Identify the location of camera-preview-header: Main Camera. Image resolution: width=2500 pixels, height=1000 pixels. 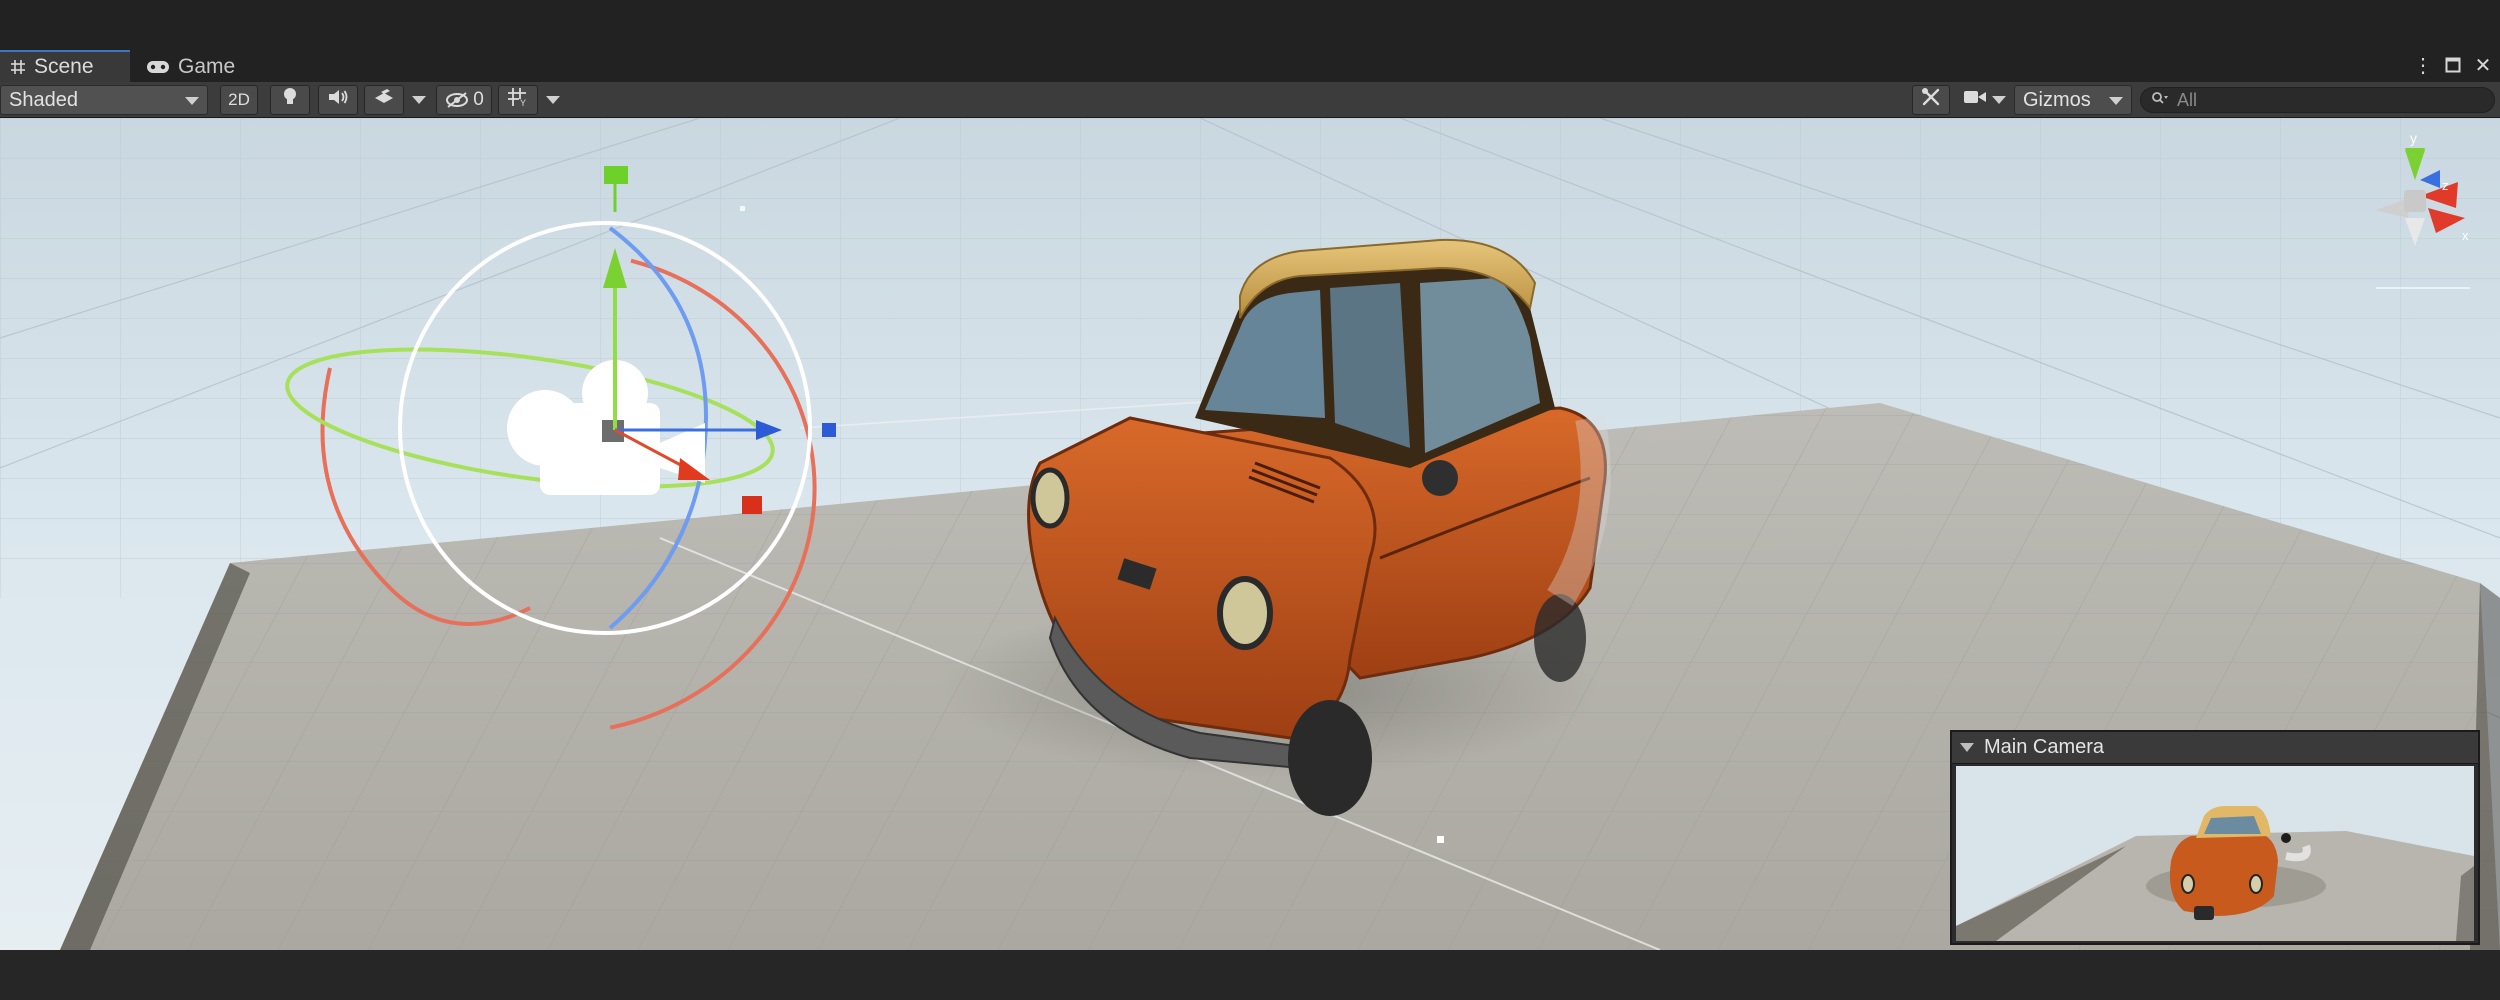
(2215, 748).